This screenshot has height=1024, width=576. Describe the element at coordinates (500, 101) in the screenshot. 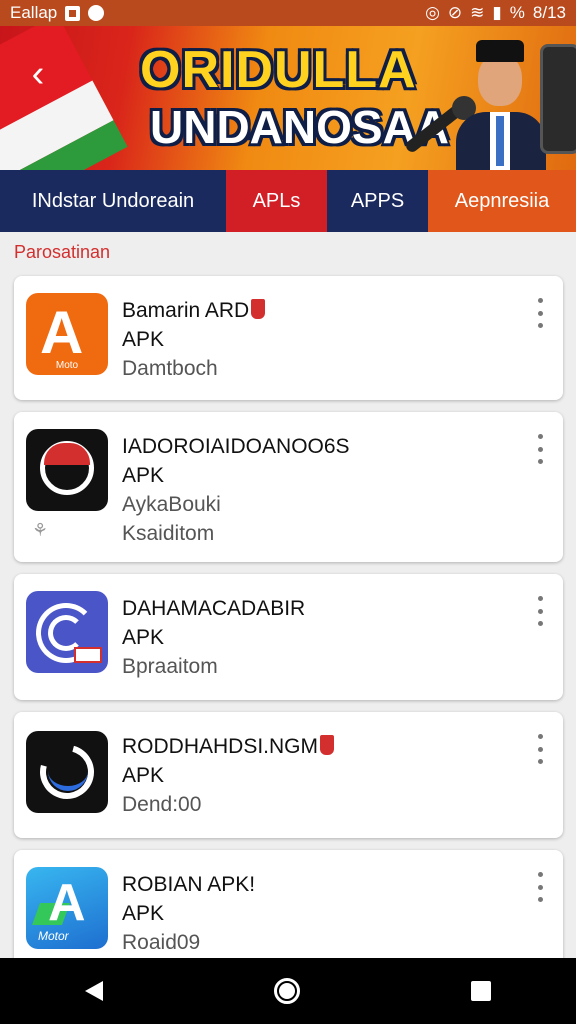

I see `presenter-illustration` at that location.